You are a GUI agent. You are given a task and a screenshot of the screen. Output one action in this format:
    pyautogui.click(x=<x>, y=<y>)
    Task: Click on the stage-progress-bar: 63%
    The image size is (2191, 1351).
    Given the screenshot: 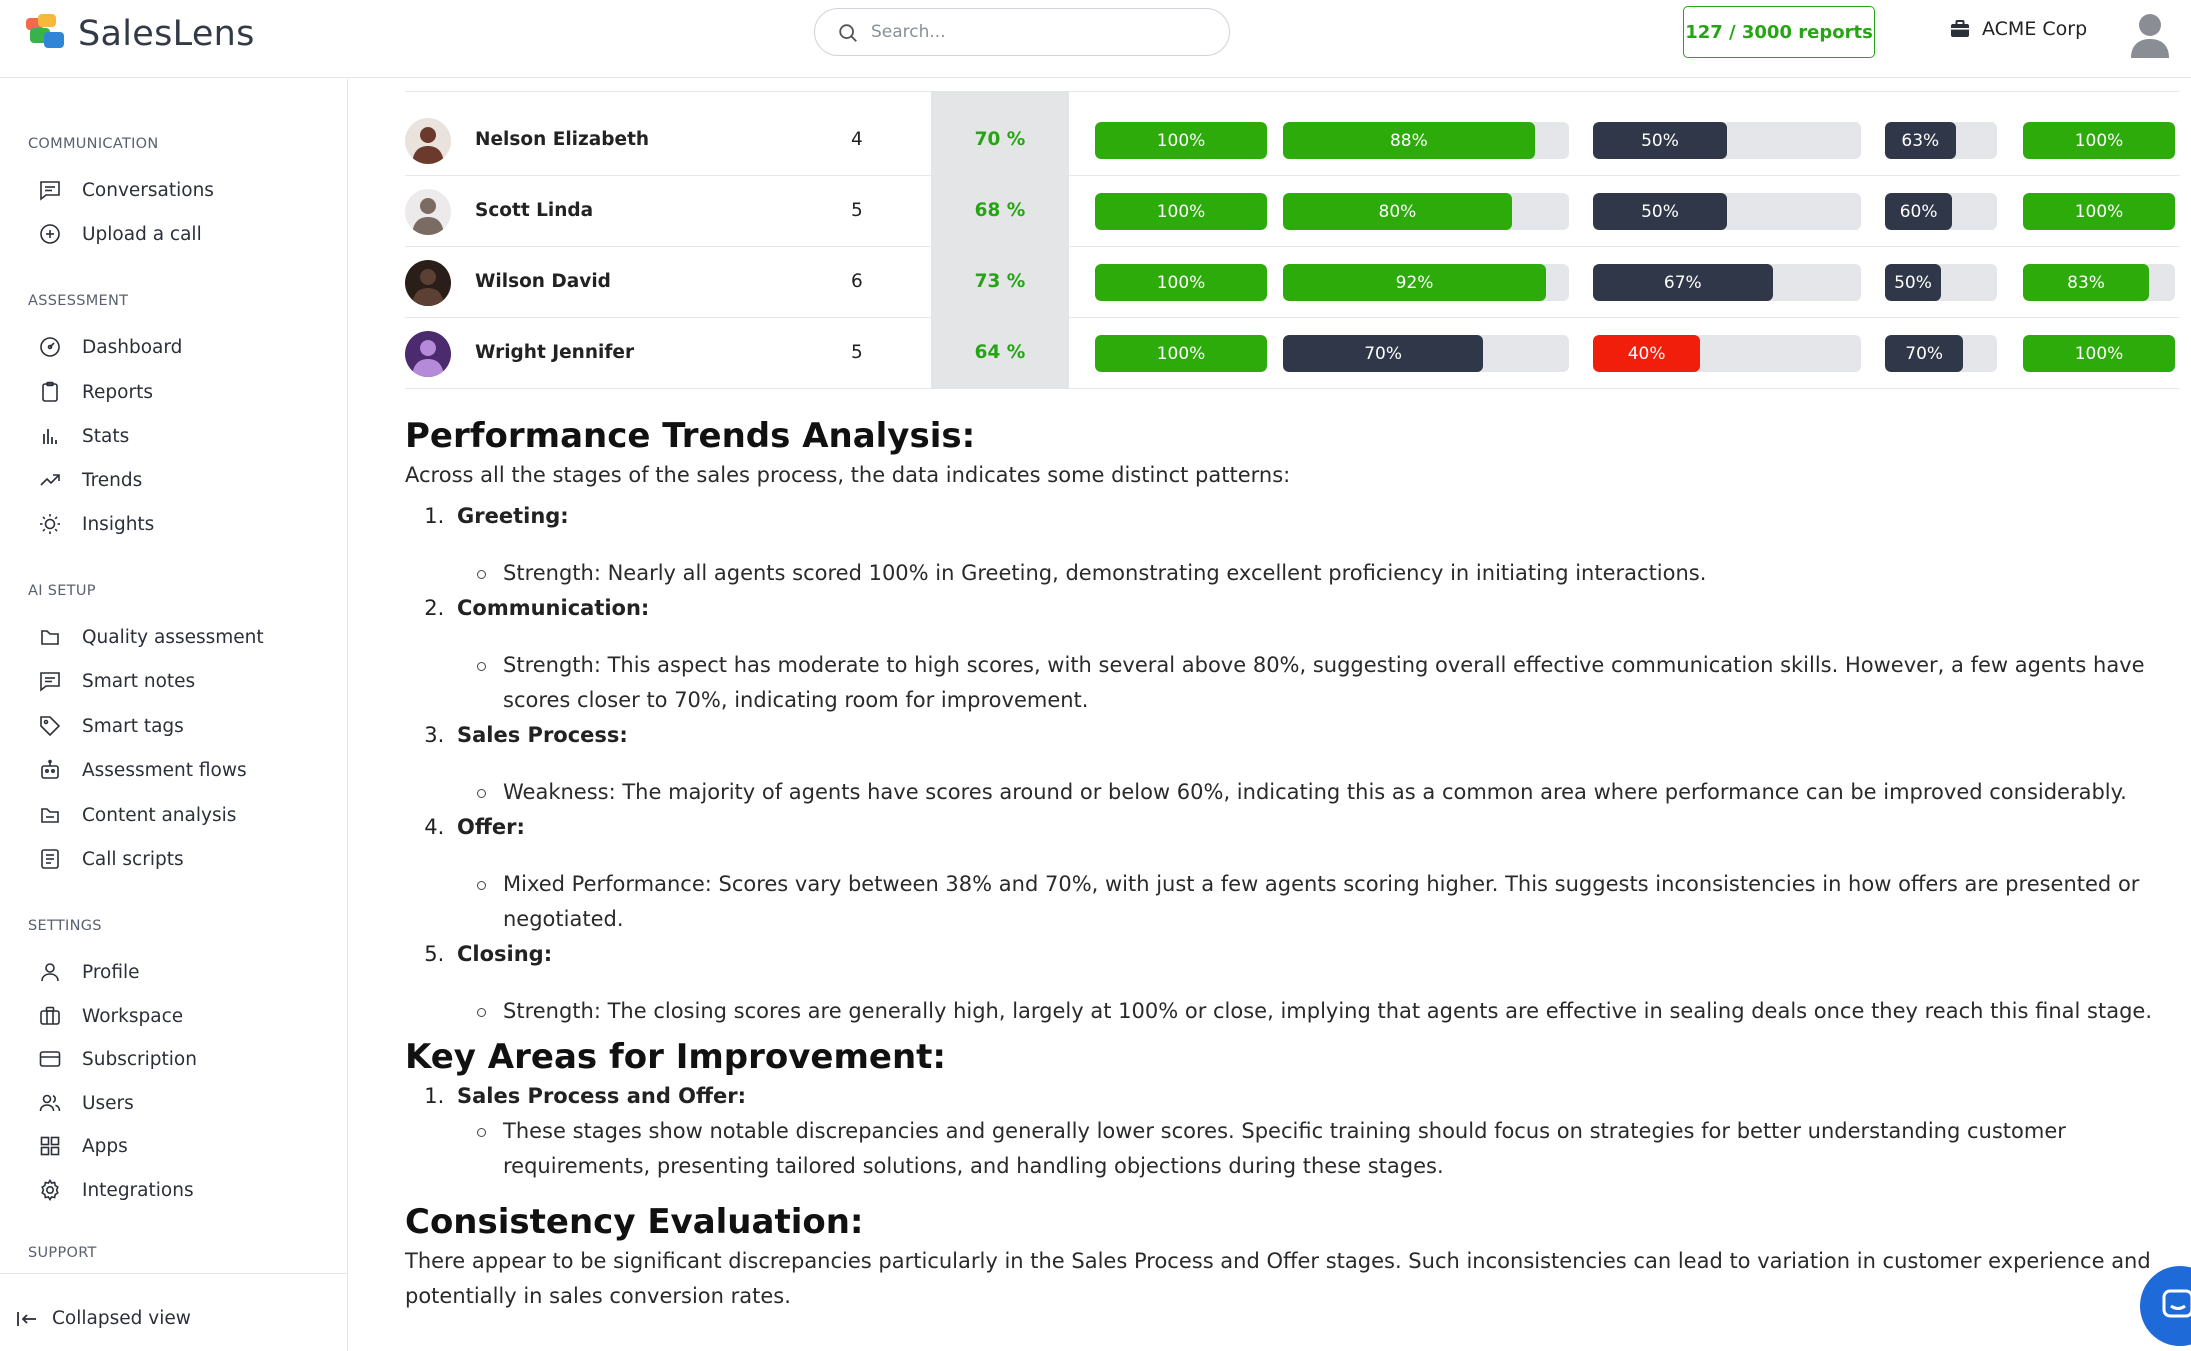 What is the action you would take?
    pyautogui.click(x=1941, y=140)
    